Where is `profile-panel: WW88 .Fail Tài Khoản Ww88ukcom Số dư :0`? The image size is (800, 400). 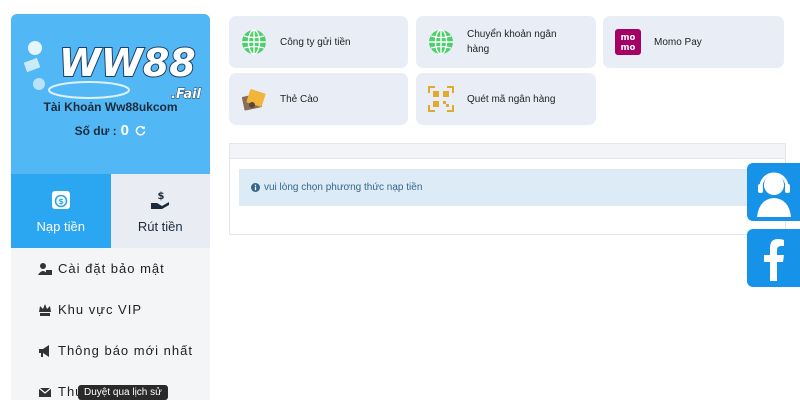 profile-panel: WW88 .Fail Tài Khoản Ww88ukcom Số dư :0 is located at coordinates (110, 94).